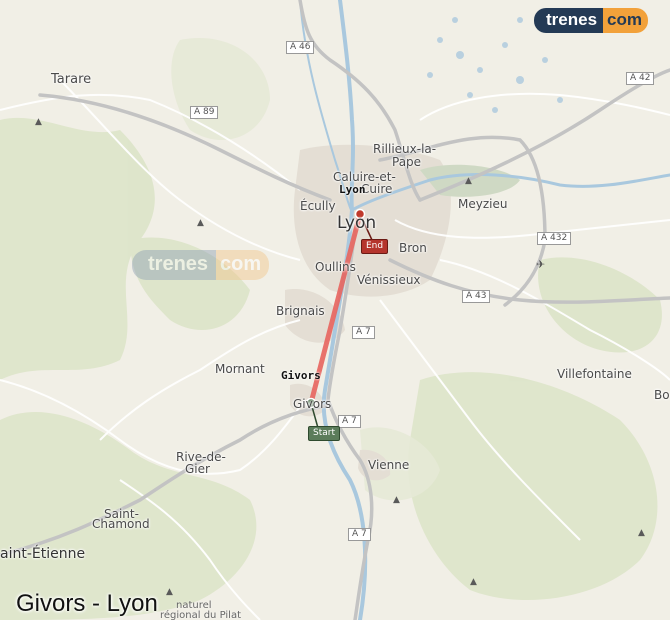 This screenshot has height=620, width=670. I want to click on origin-station-label: Givors, so click(301, 375).